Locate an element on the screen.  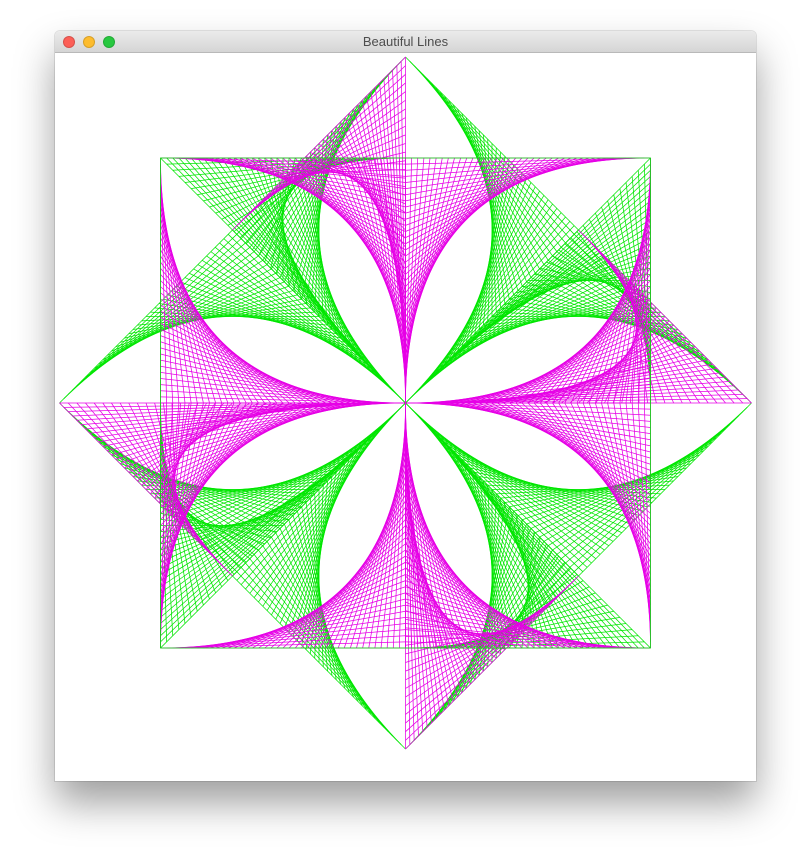
title-bar: Beautiful Lines is located at coordinates (405, 42).